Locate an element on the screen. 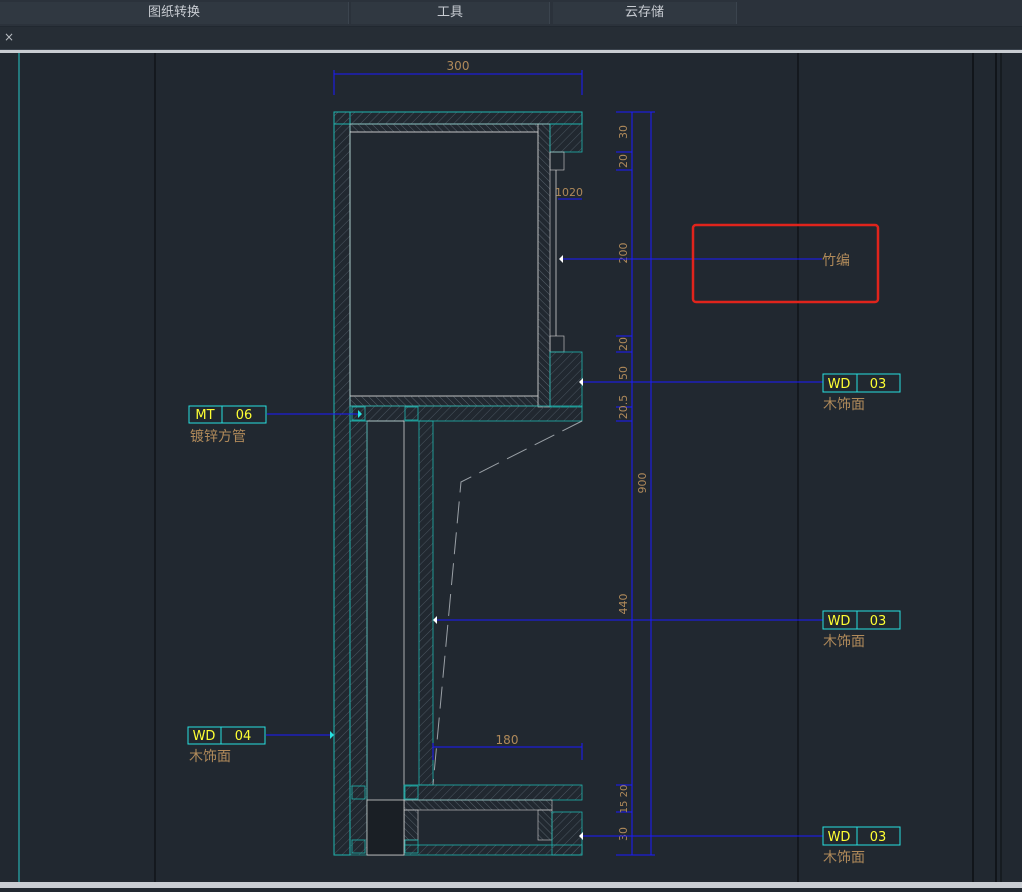 This screenshot has height=892, width=1022. tag-wd03-mid: WD 03 木饰面 is located at coordinates (861, 630).